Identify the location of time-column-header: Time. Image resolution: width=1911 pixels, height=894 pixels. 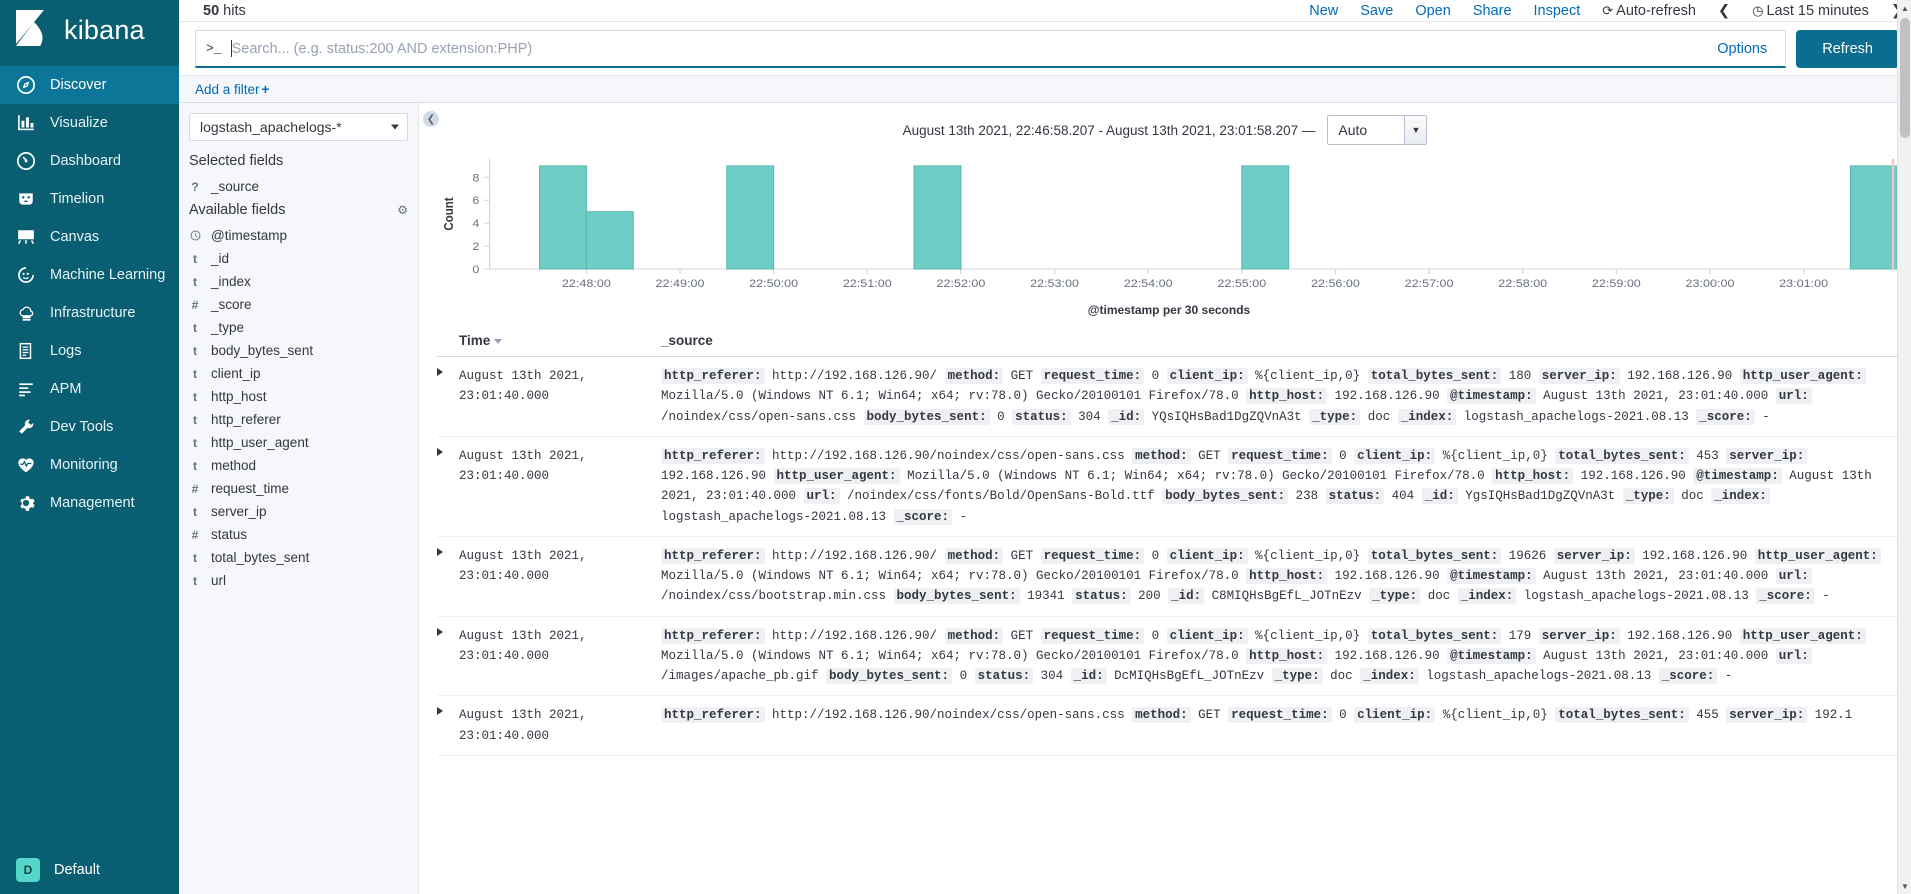
(560, 340).